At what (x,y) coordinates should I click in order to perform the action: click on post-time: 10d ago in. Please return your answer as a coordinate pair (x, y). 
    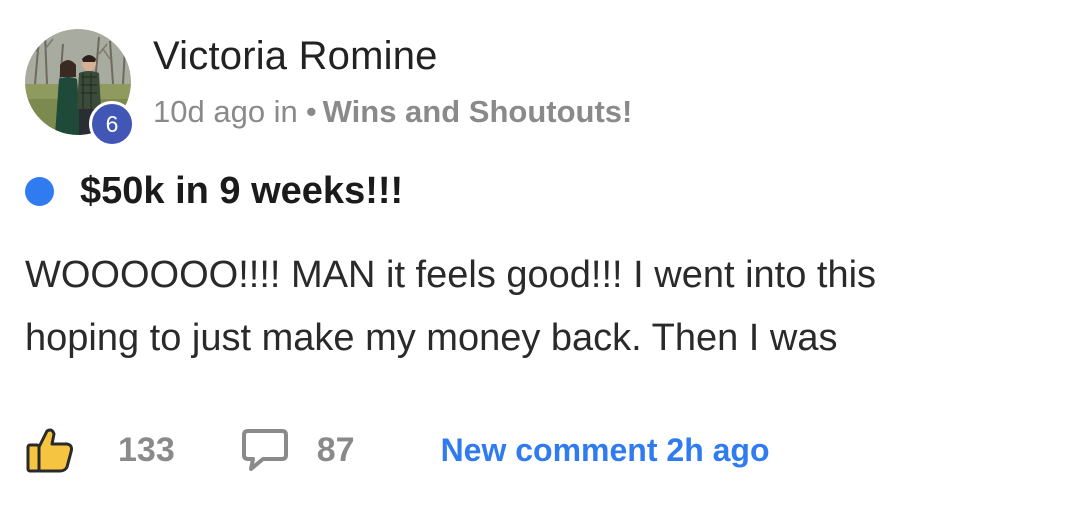
    Looking at the image, I should click on (225, 111).